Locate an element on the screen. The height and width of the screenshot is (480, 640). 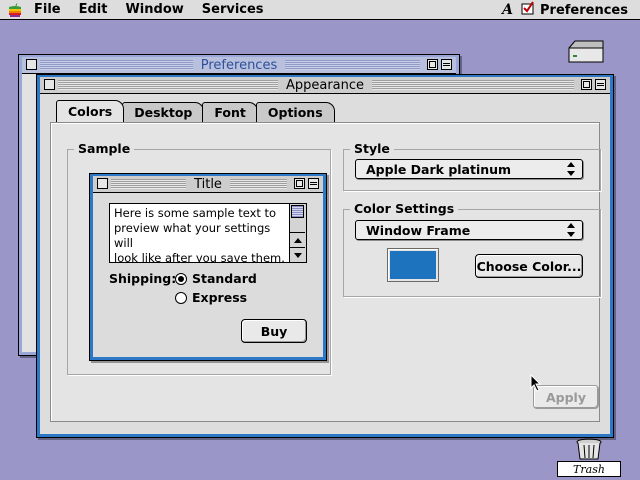
preferences-app-icon is located at coordinates (528, 10).